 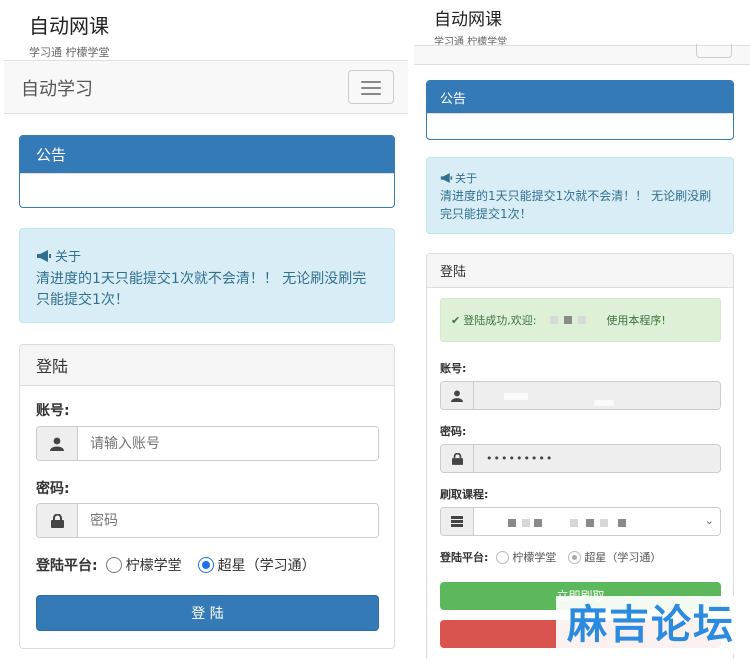 What do you see at coordinates (597, 395) in the screenshot?
I see `account-input-readonly` at bounding box center [597, 395].